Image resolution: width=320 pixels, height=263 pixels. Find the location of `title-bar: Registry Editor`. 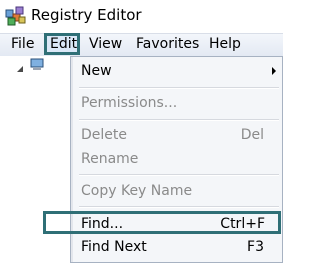

title-bar: Registry Editor is located at coordinates (141, 16).